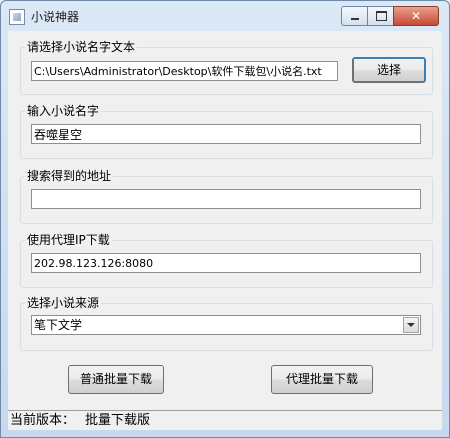 The image size is (450, 438). Describe the element at coordinates (58, 325) in the screenshot. I see `novel-source-value: 笔下文学` at that location.